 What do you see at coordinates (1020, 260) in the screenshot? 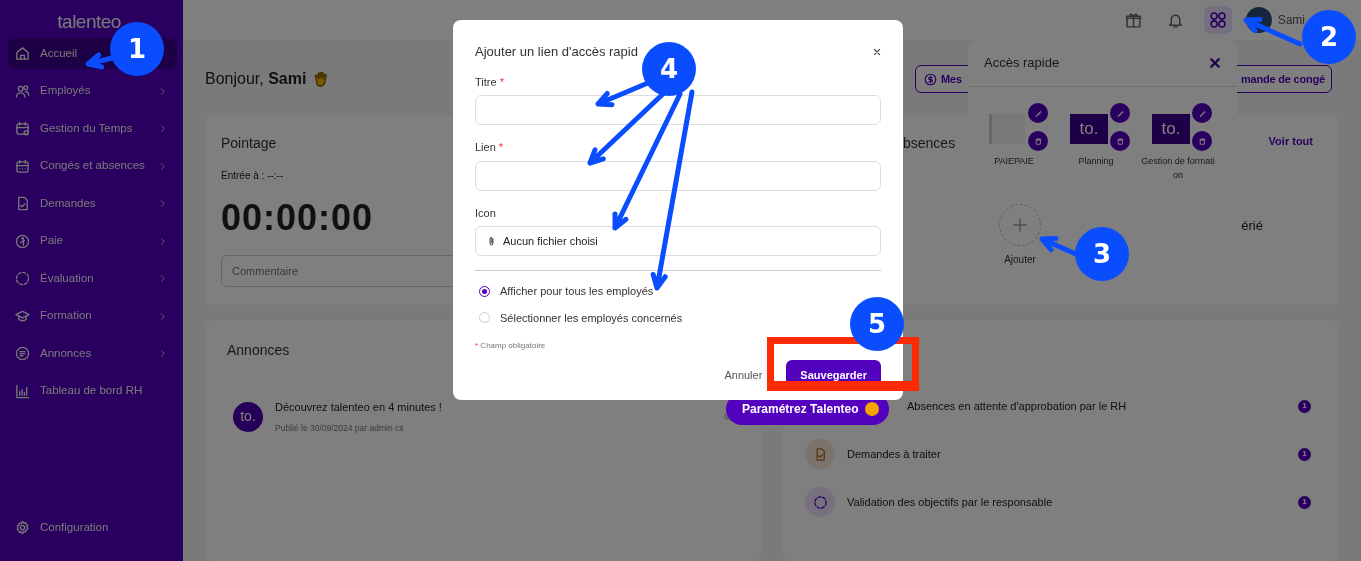
I see `add-label: Ajouter` at bounding box center [1020, 260].